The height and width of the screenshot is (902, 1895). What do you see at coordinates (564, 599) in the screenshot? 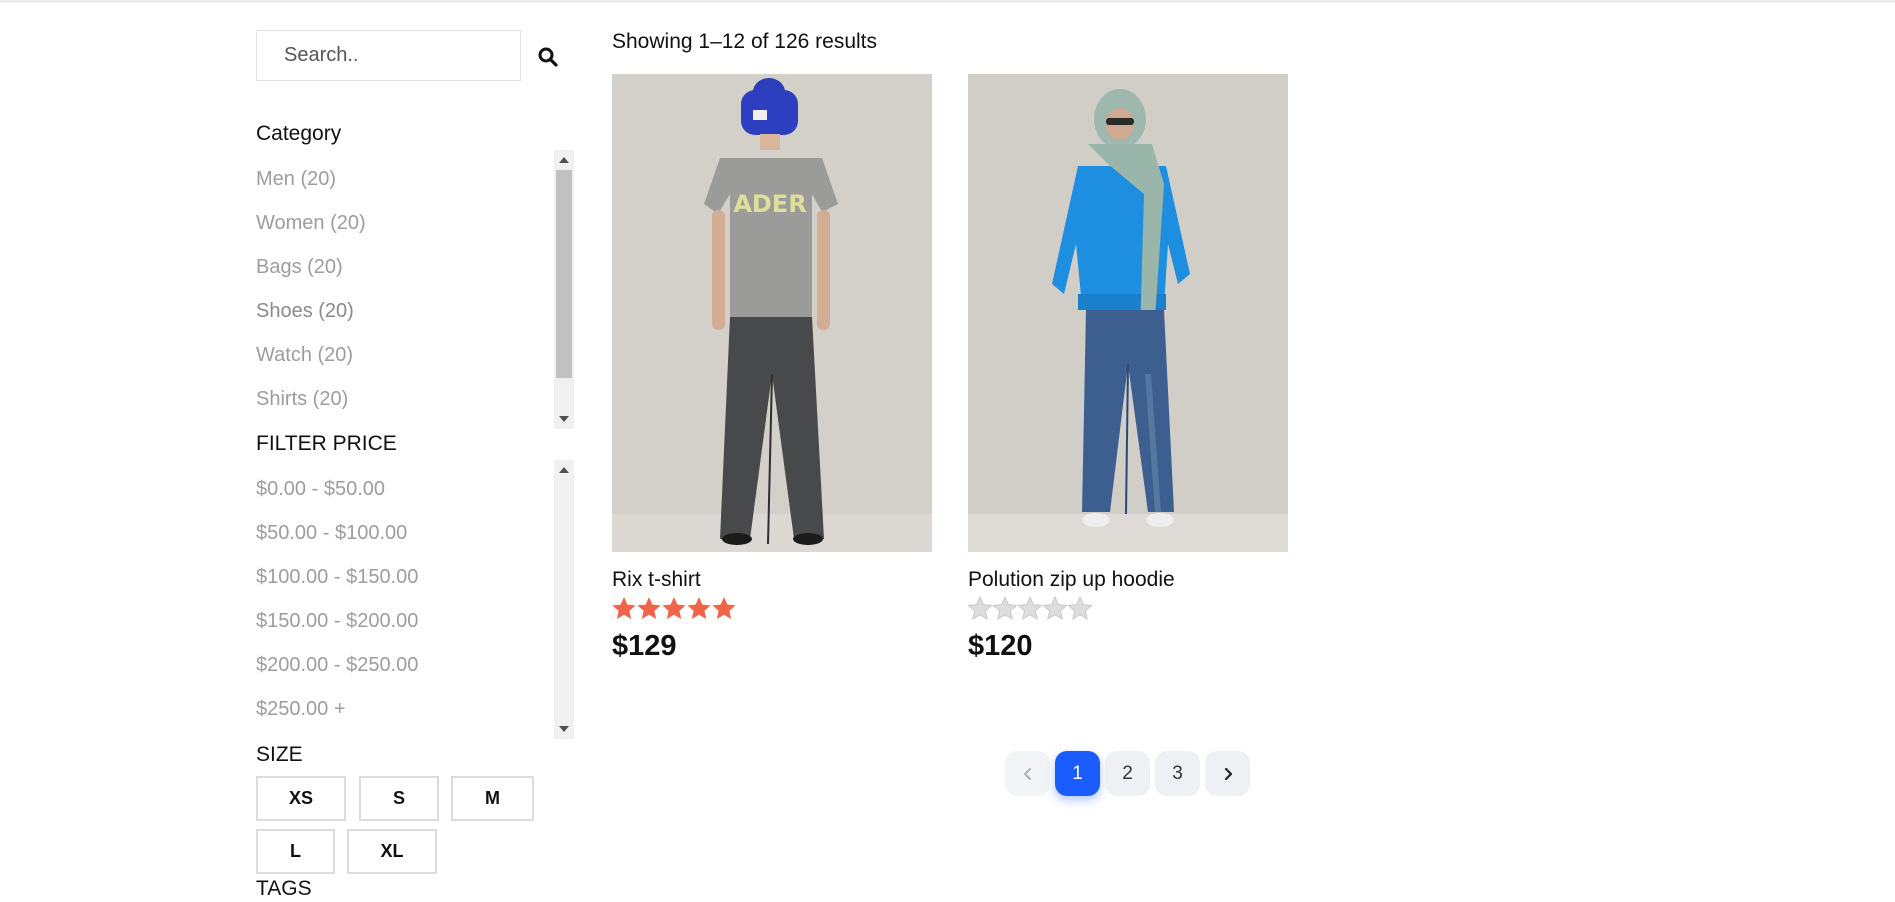
I see `price-filter-scrollbar` at bounding box center [564, 599].